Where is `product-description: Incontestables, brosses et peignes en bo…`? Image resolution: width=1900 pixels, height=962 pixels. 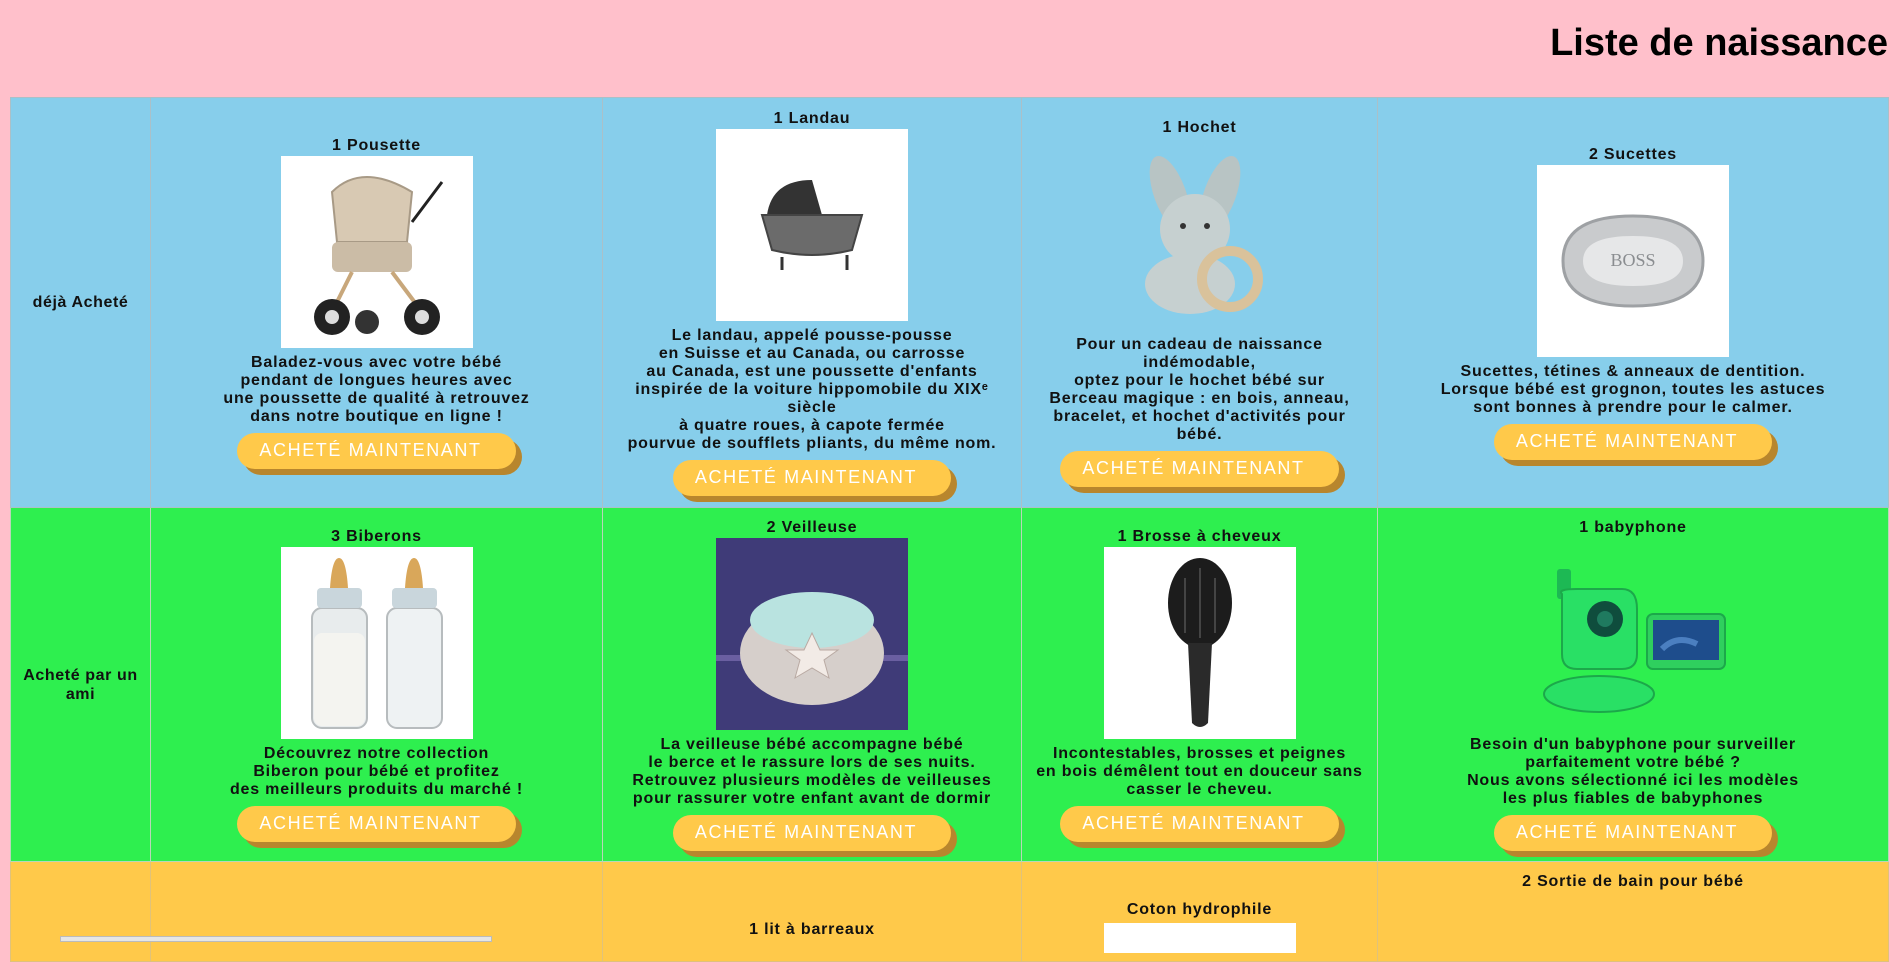 product-description: Incontestables, brosses et peignes en bo… is located at coordinates (1199, 771).